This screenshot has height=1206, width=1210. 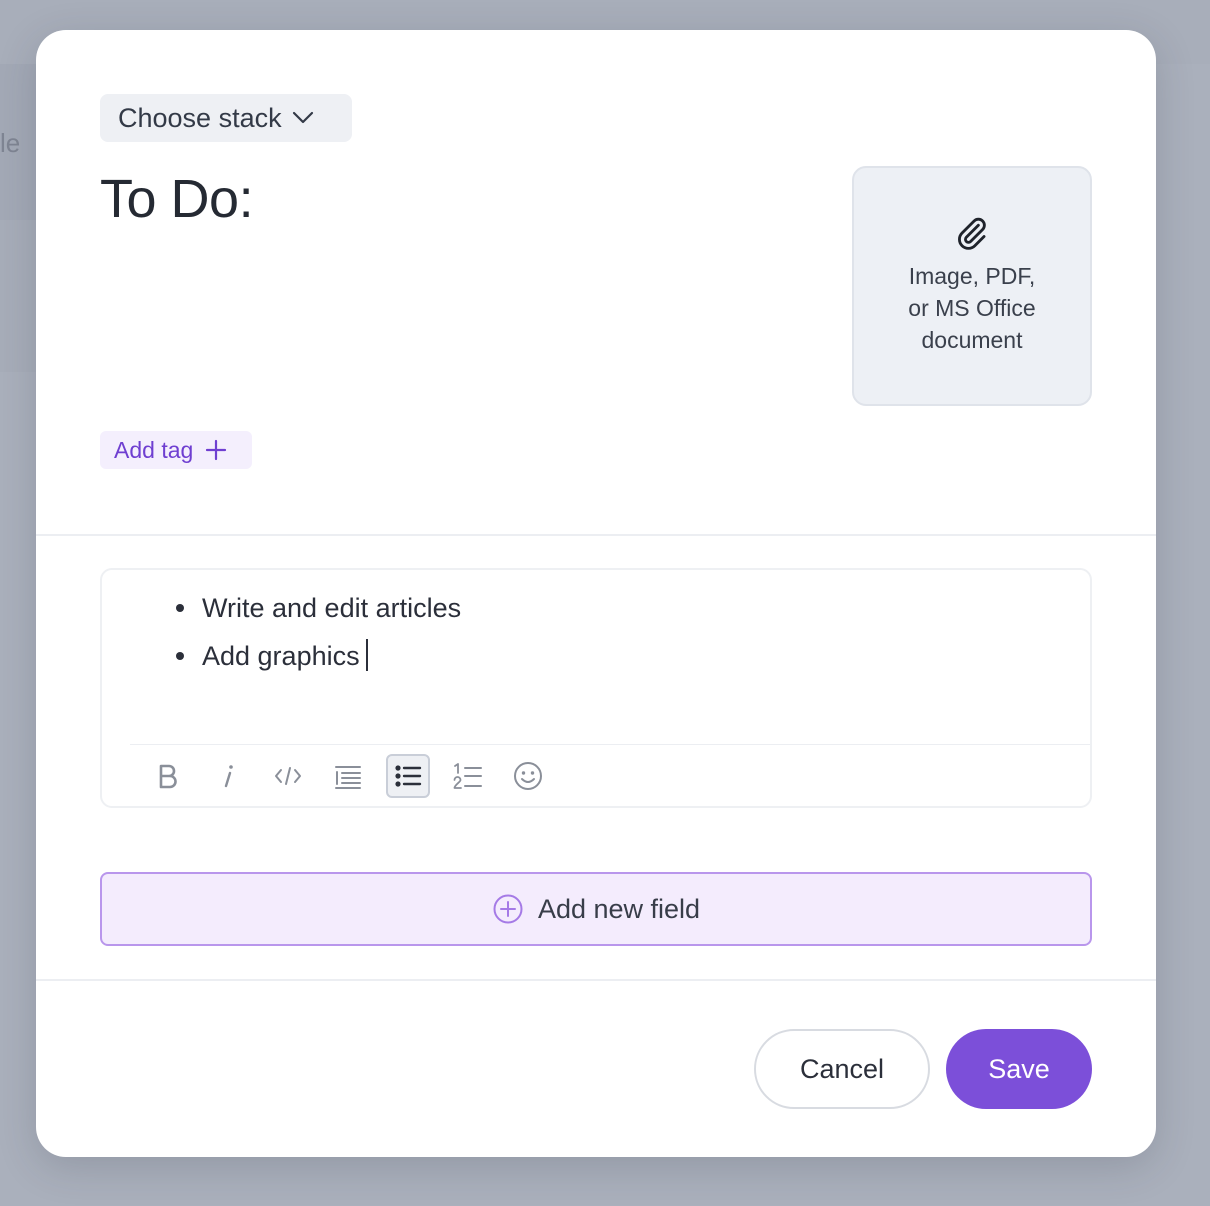 I want to click on formatting-toolbar, so click(x=348, y=776).